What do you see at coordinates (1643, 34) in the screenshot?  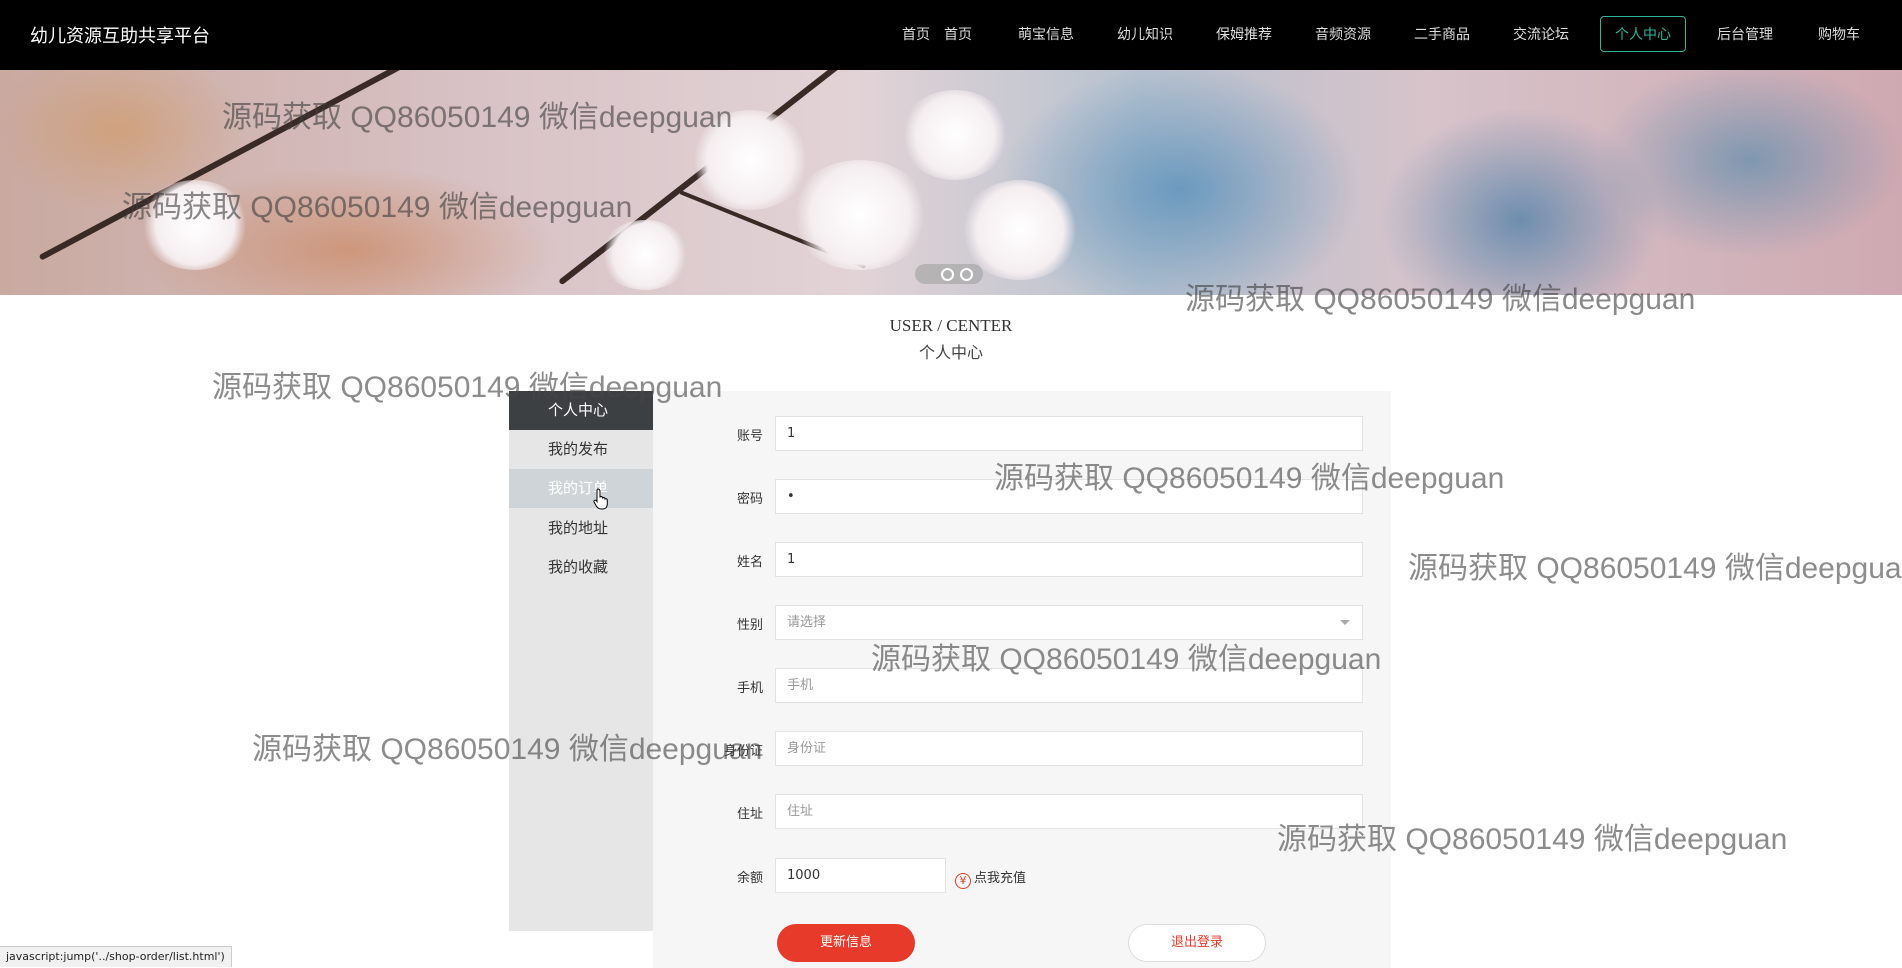 I see `nav-item-user-center: 个人中心` at bounding box center [1643, 34].